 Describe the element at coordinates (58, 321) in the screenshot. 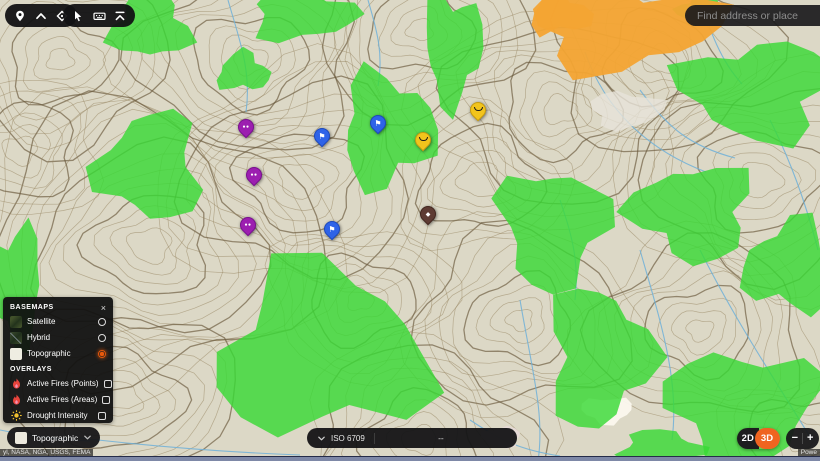

I see `basemap-option-satellite: Satellite` at that location.